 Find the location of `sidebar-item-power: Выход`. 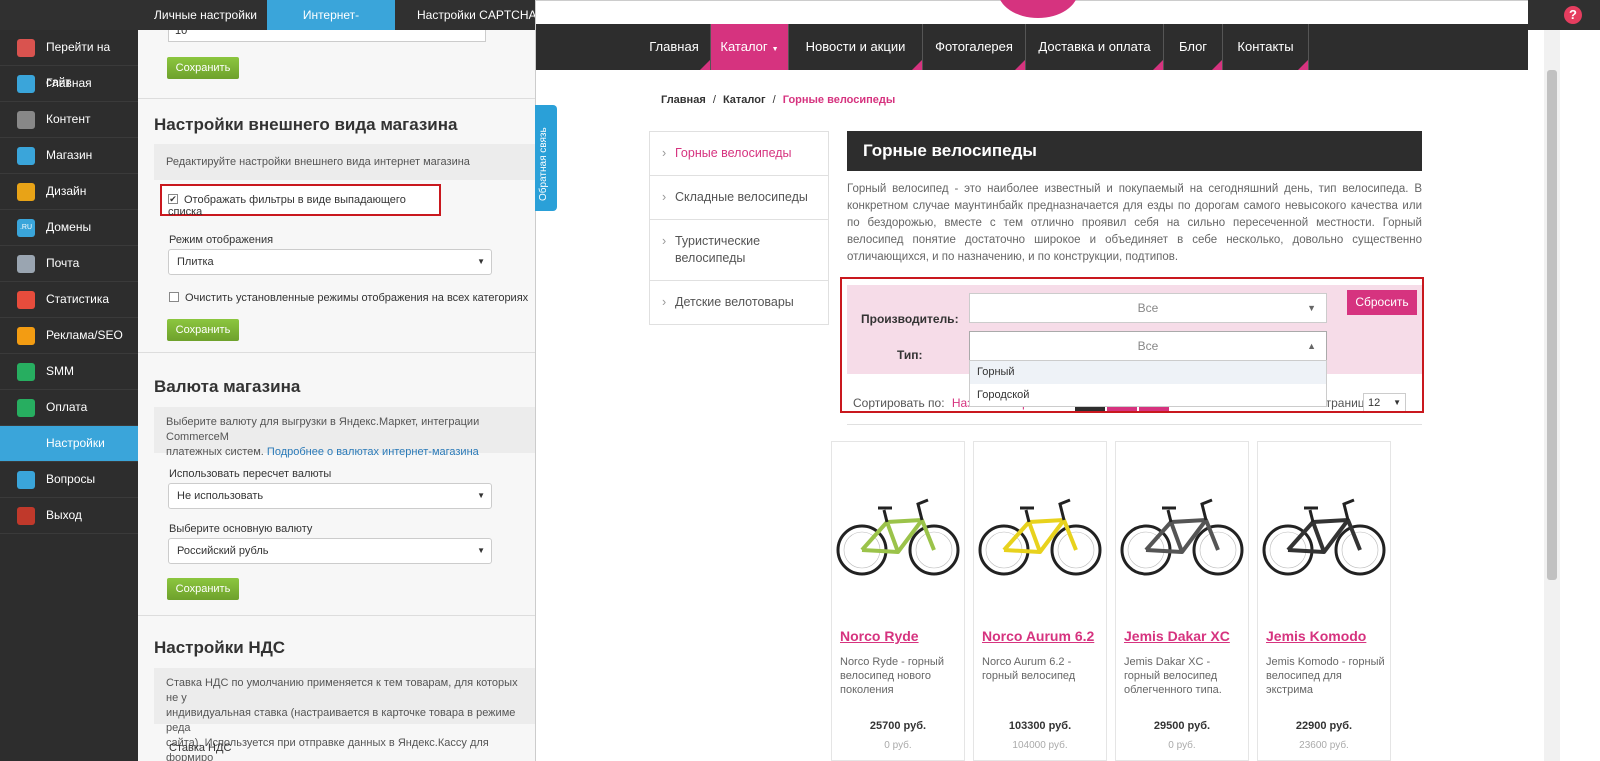

sidebar-item-power: Выход is located at coordinates (69, 516).